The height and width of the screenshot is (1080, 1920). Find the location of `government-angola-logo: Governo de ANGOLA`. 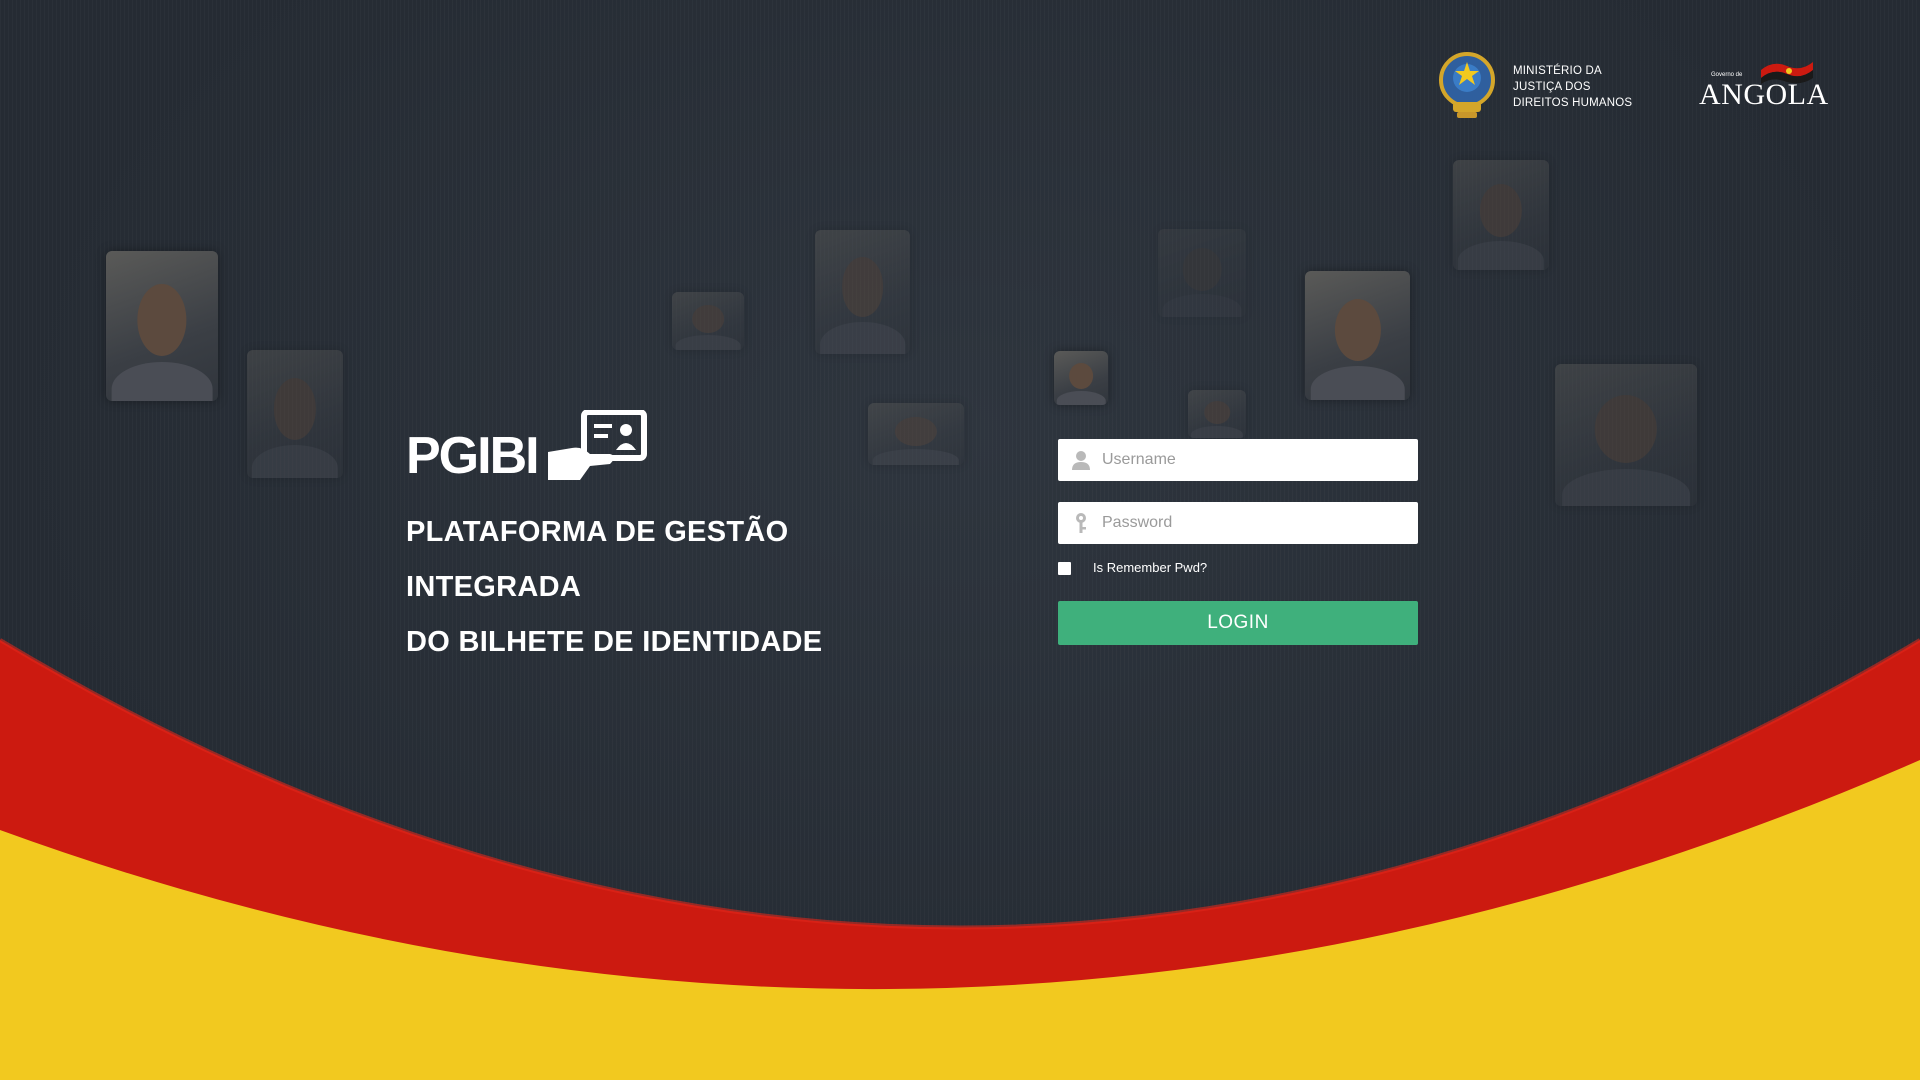

government-angola-logo: Governo de ANGOLA is located at coordinates (1761, 84).